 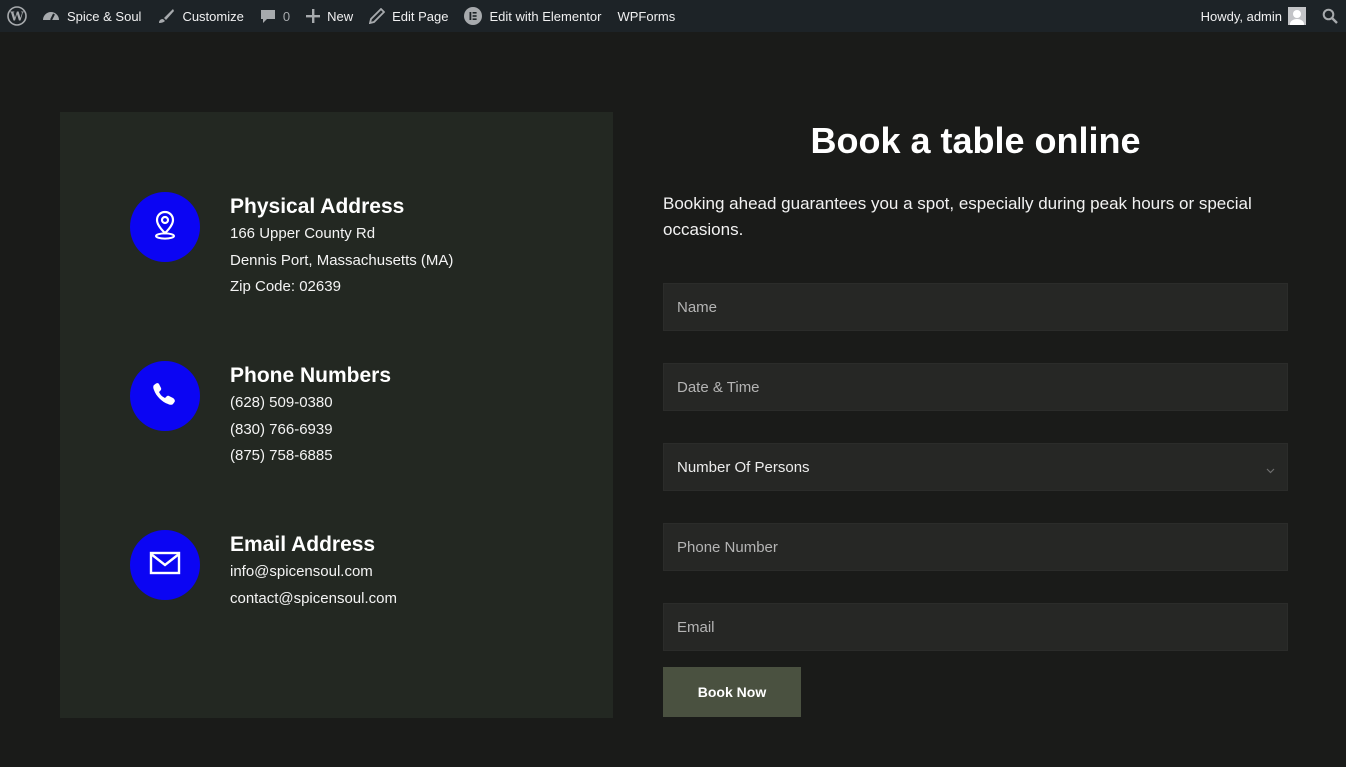 What do you see at coordinates (281, 455) in the screenshot?
I see `phone-number: (875) 758-6885` at bounding box center [281, 455].